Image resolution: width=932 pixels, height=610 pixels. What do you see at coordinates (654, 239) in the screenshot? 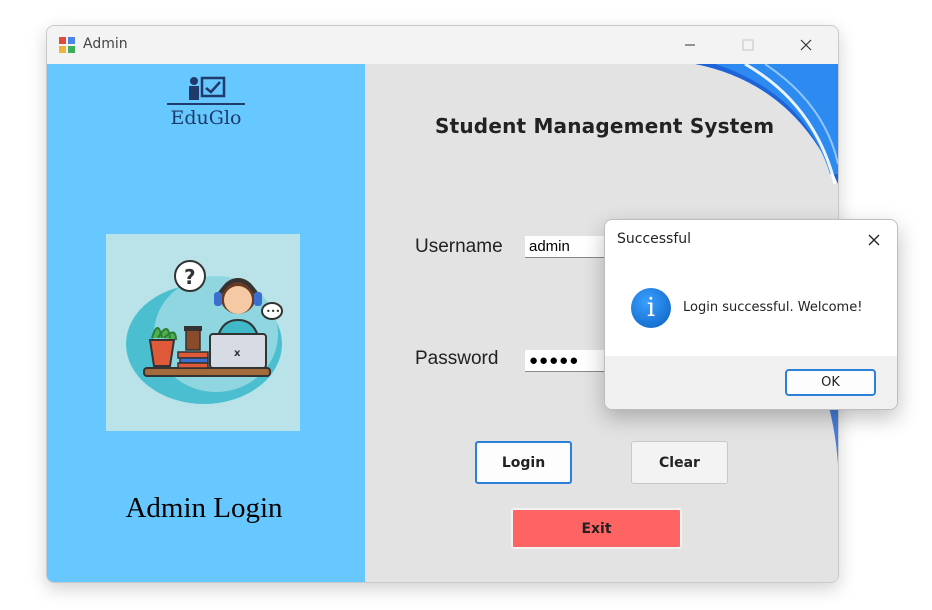
I see `dialog-title: Successful` at bounding box center [654, 239].